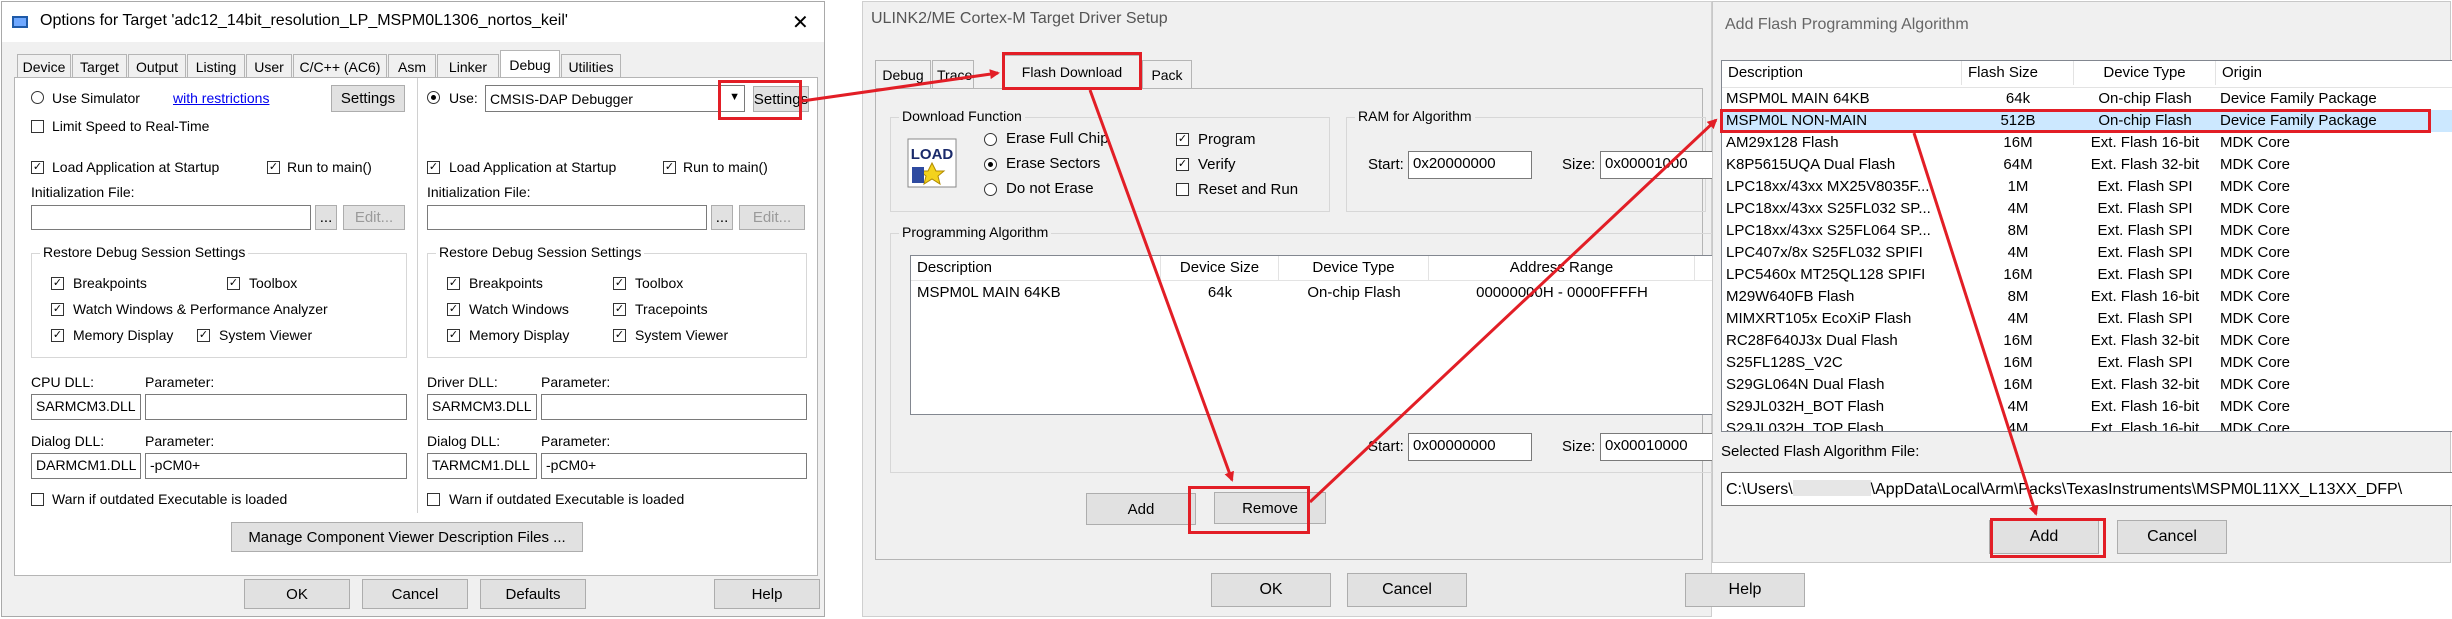 This screenshot has height=619, width=2452. What do you see at coordinates (1513, 311) in the screenshot?
I see `arrow-add-to-non-main` at bounding box center [1513, 311].